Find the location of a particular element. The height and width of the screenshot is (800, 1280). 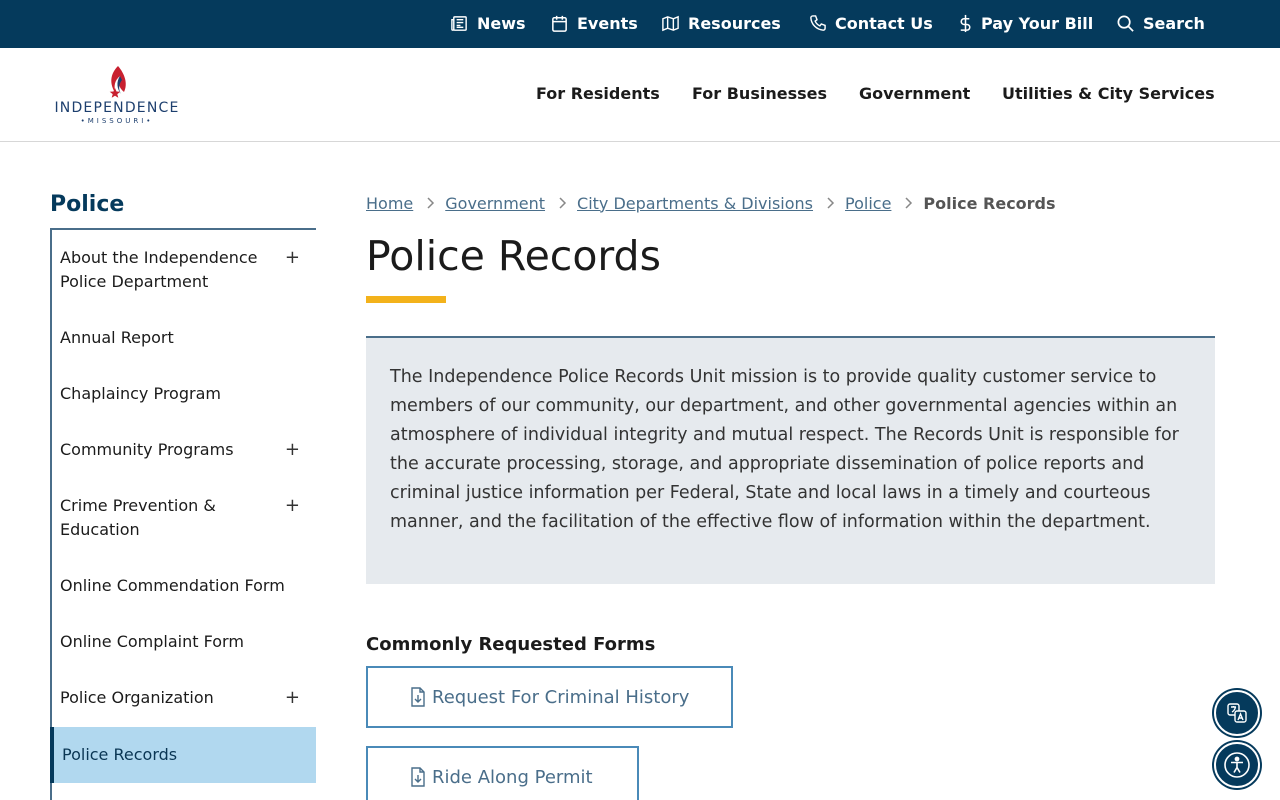

map-icon is located at coordinates (670, 23).